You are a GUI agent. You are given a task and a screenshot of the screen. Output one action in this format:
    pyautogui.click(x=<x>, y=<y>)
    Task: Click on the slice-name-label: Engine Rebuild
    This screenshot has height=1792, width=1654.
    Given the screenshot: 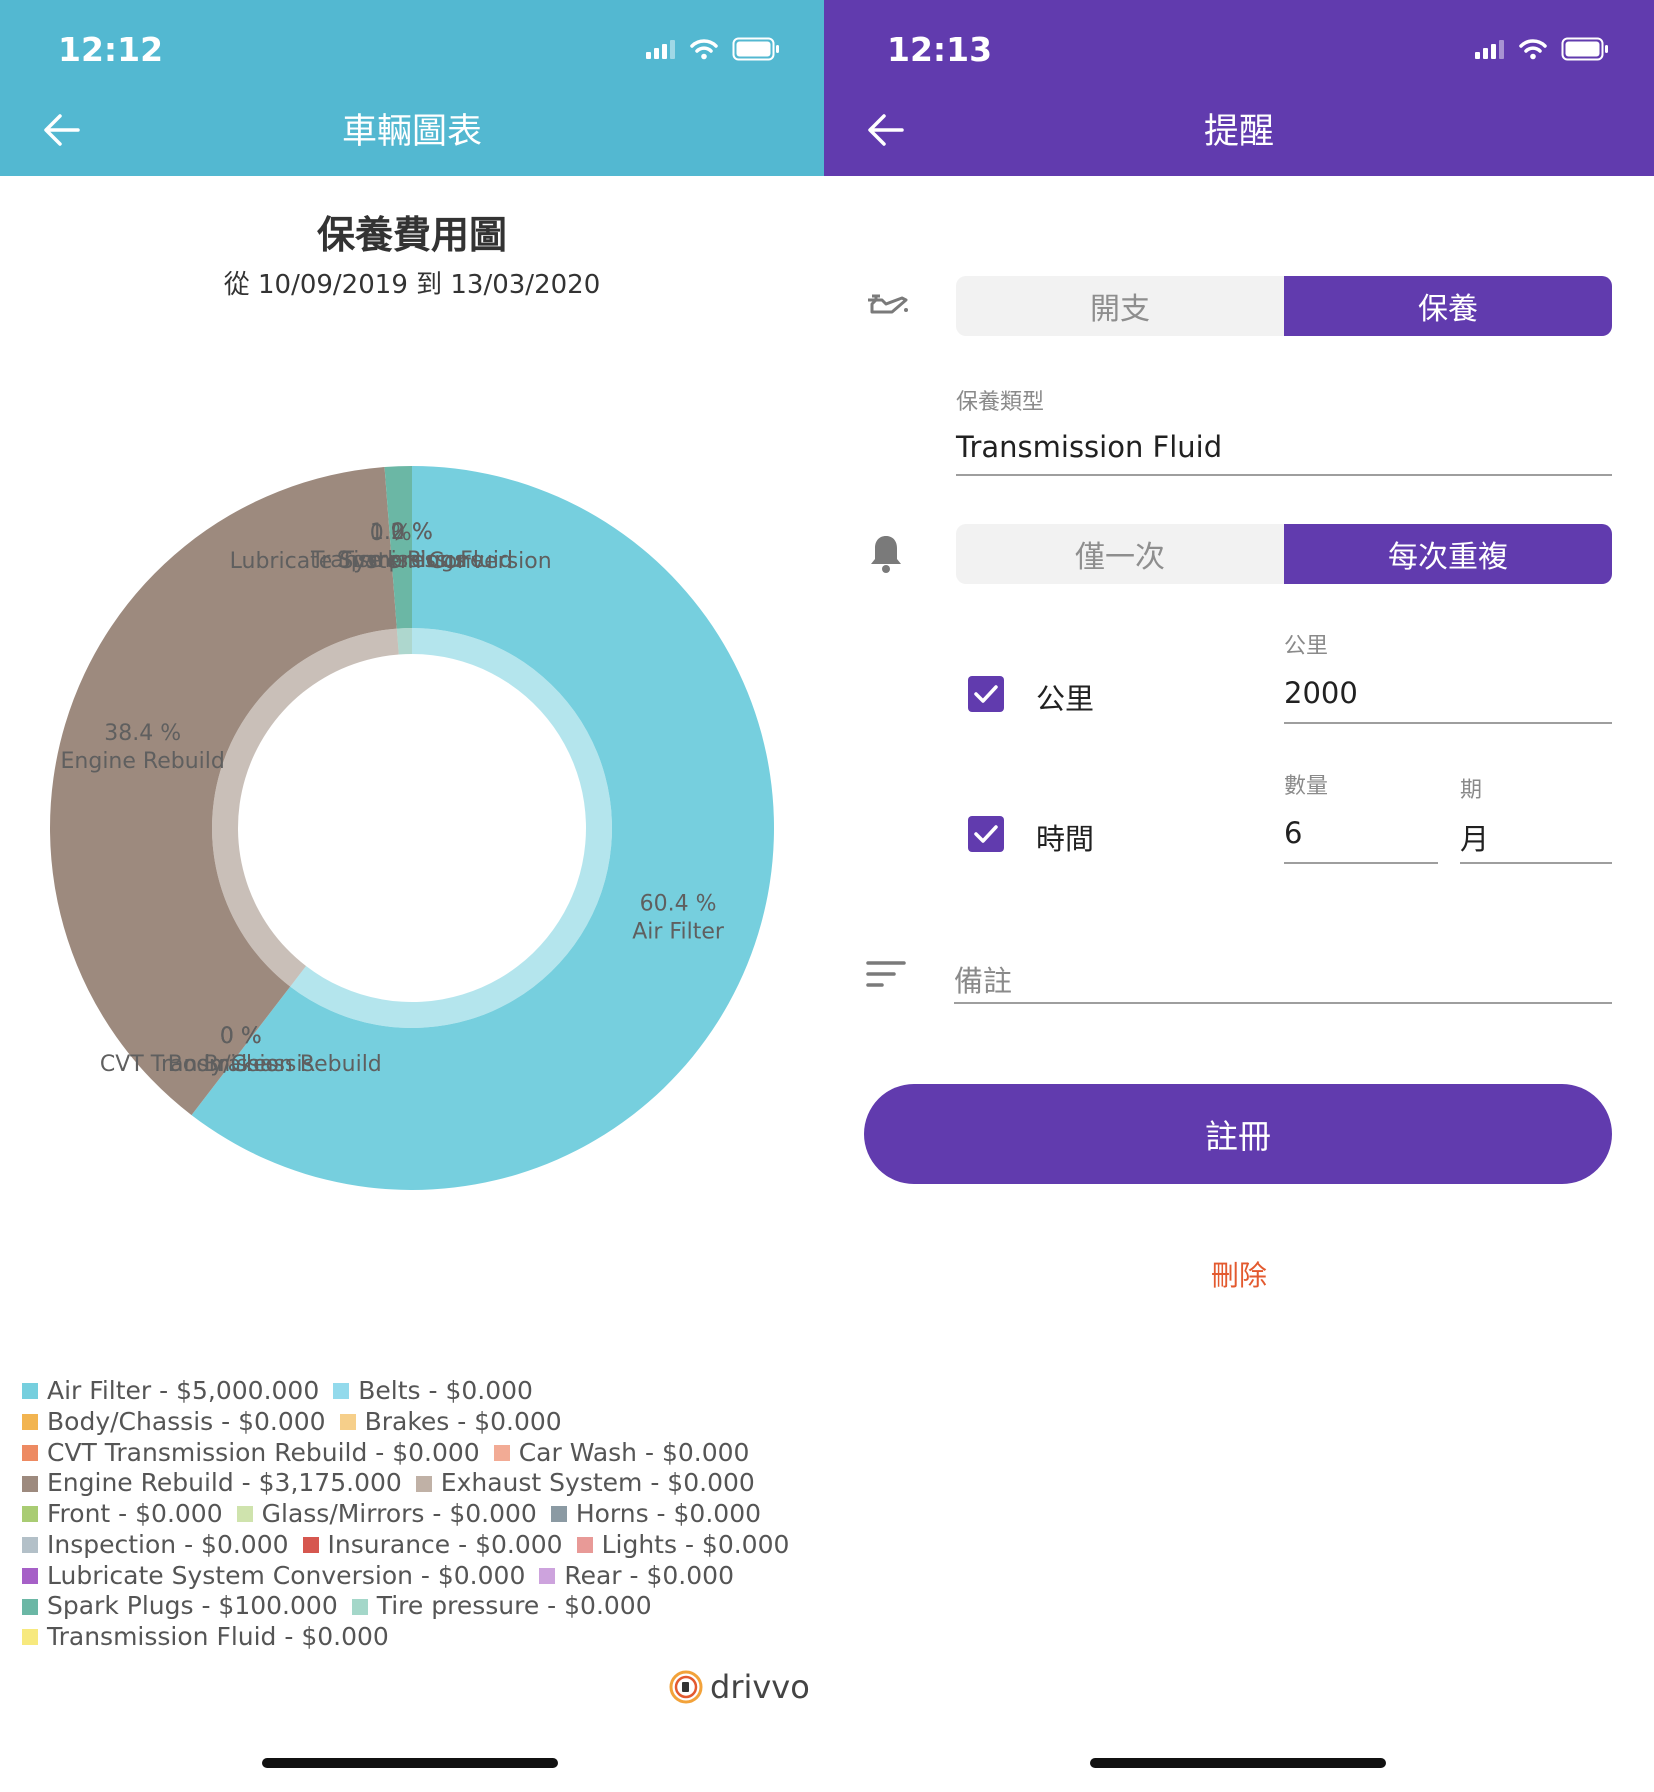 What is the action you would take?
    pyautogui.click(x=143, y=761)
    